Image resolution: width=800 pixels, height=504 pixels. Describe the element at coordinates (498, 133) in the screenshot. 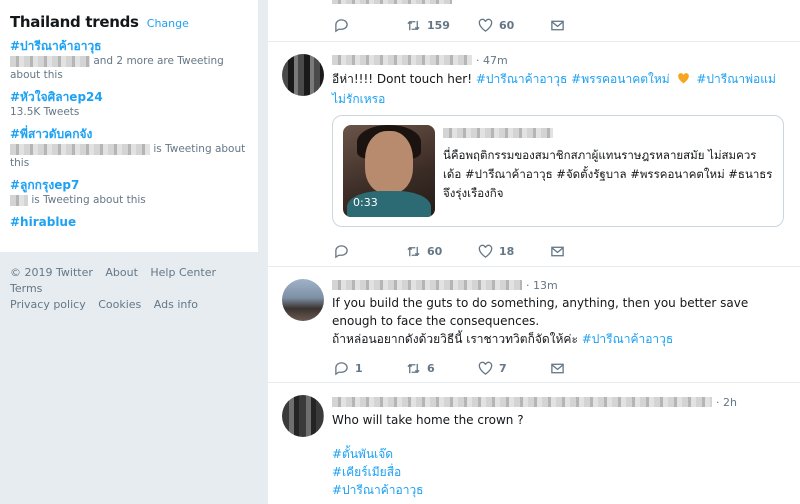

I see `blurred-card-author` at that location.